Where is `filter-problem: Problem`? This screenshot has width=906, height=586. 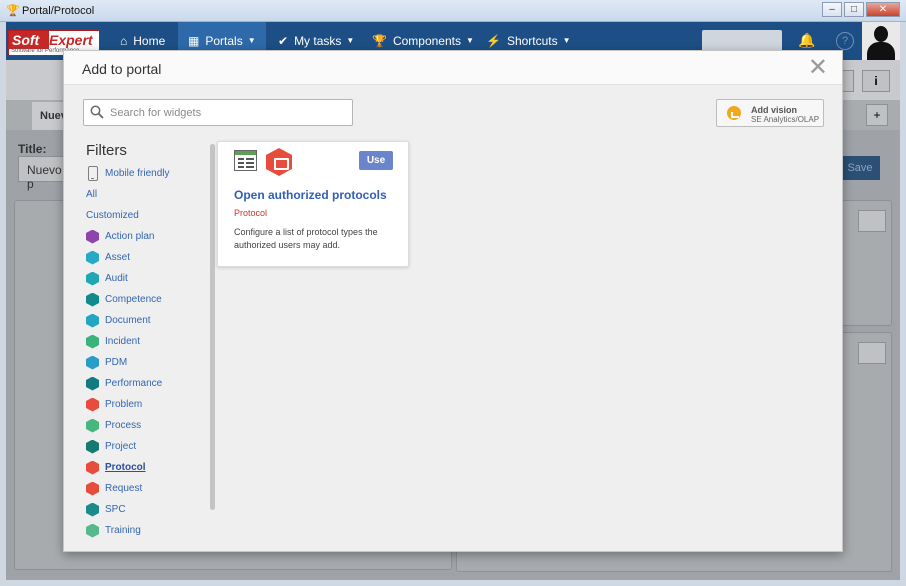
filter-problem: Problem is located at coordinates (146, 404).